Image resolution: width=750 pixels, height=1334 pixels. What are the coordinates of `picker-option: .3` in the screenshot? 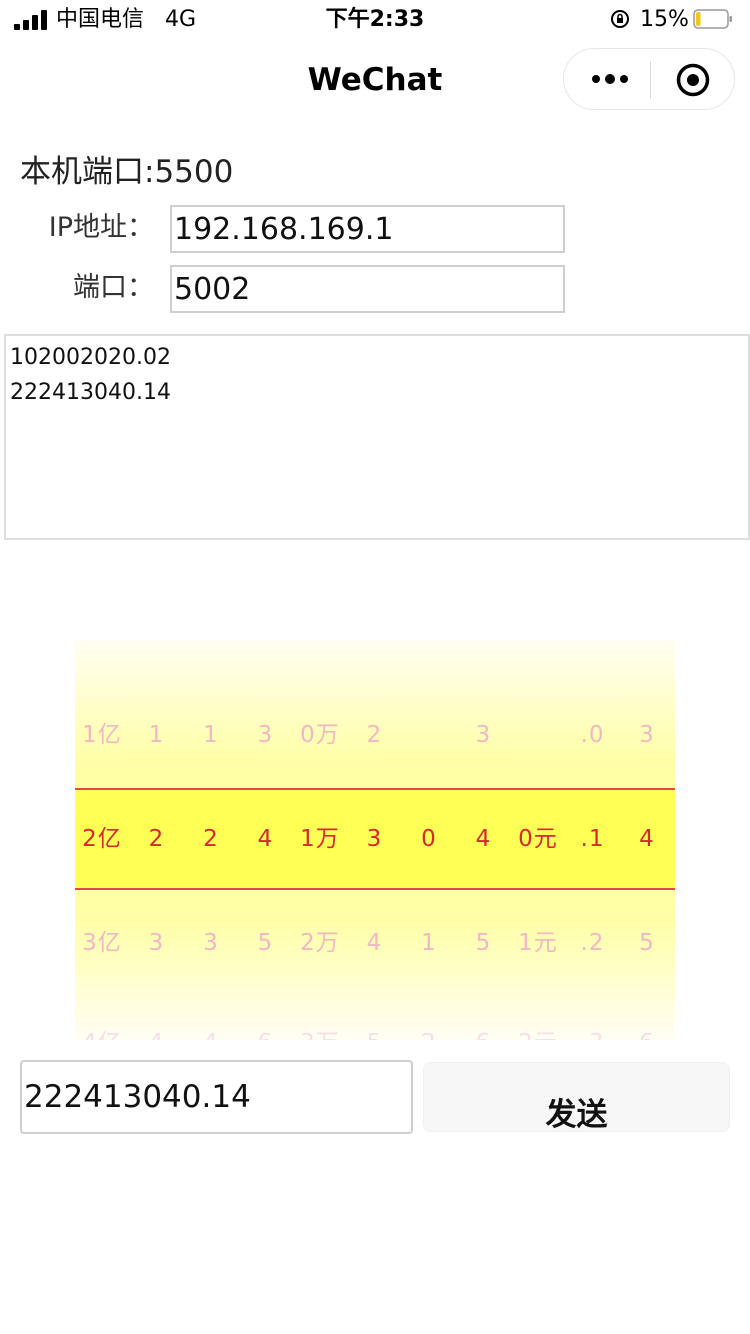 It's located at (593, 1034).